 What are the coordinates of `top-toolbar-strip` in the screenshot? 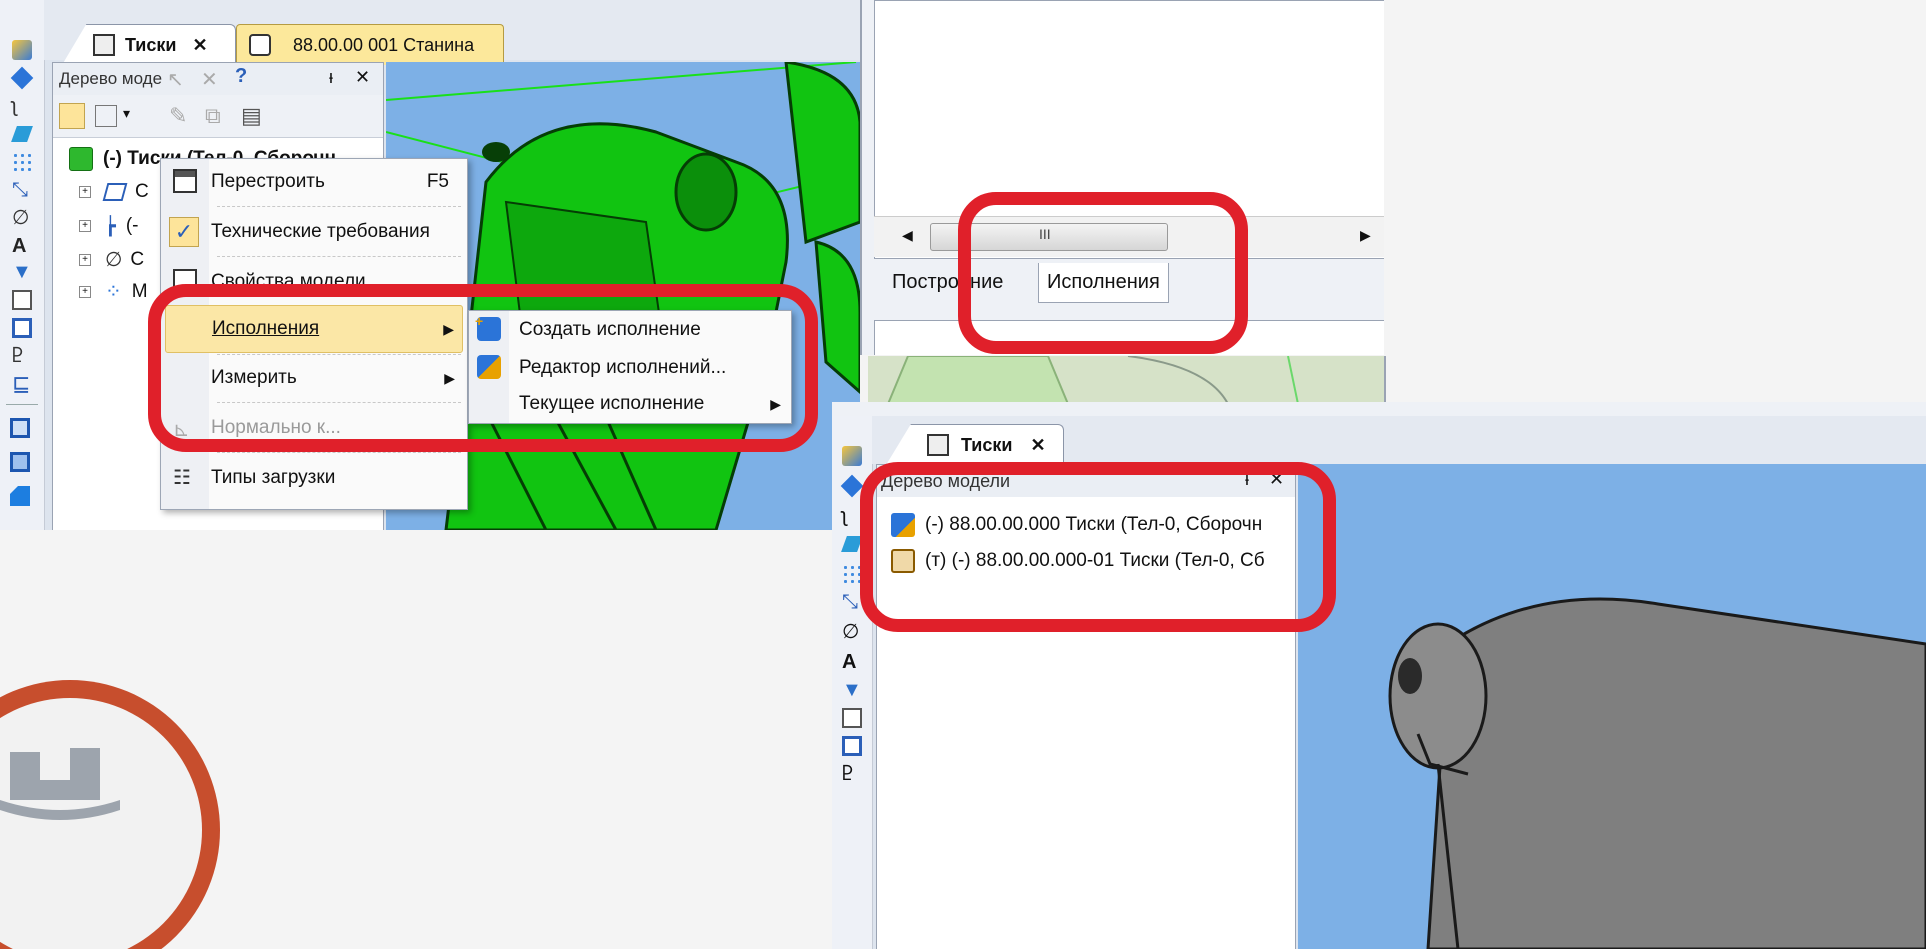 It's located at (1379, 409).